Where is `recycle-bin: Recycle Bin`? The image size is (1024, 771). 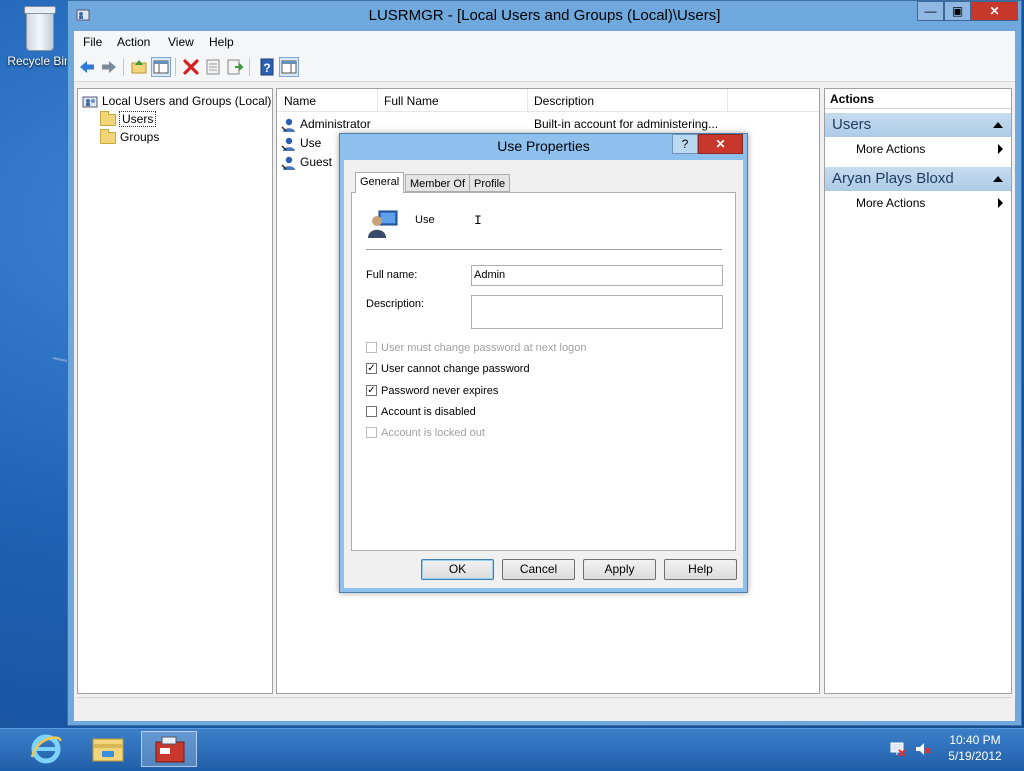 recycle-bin: Recycle Bin is located at coordinates (39, 37).